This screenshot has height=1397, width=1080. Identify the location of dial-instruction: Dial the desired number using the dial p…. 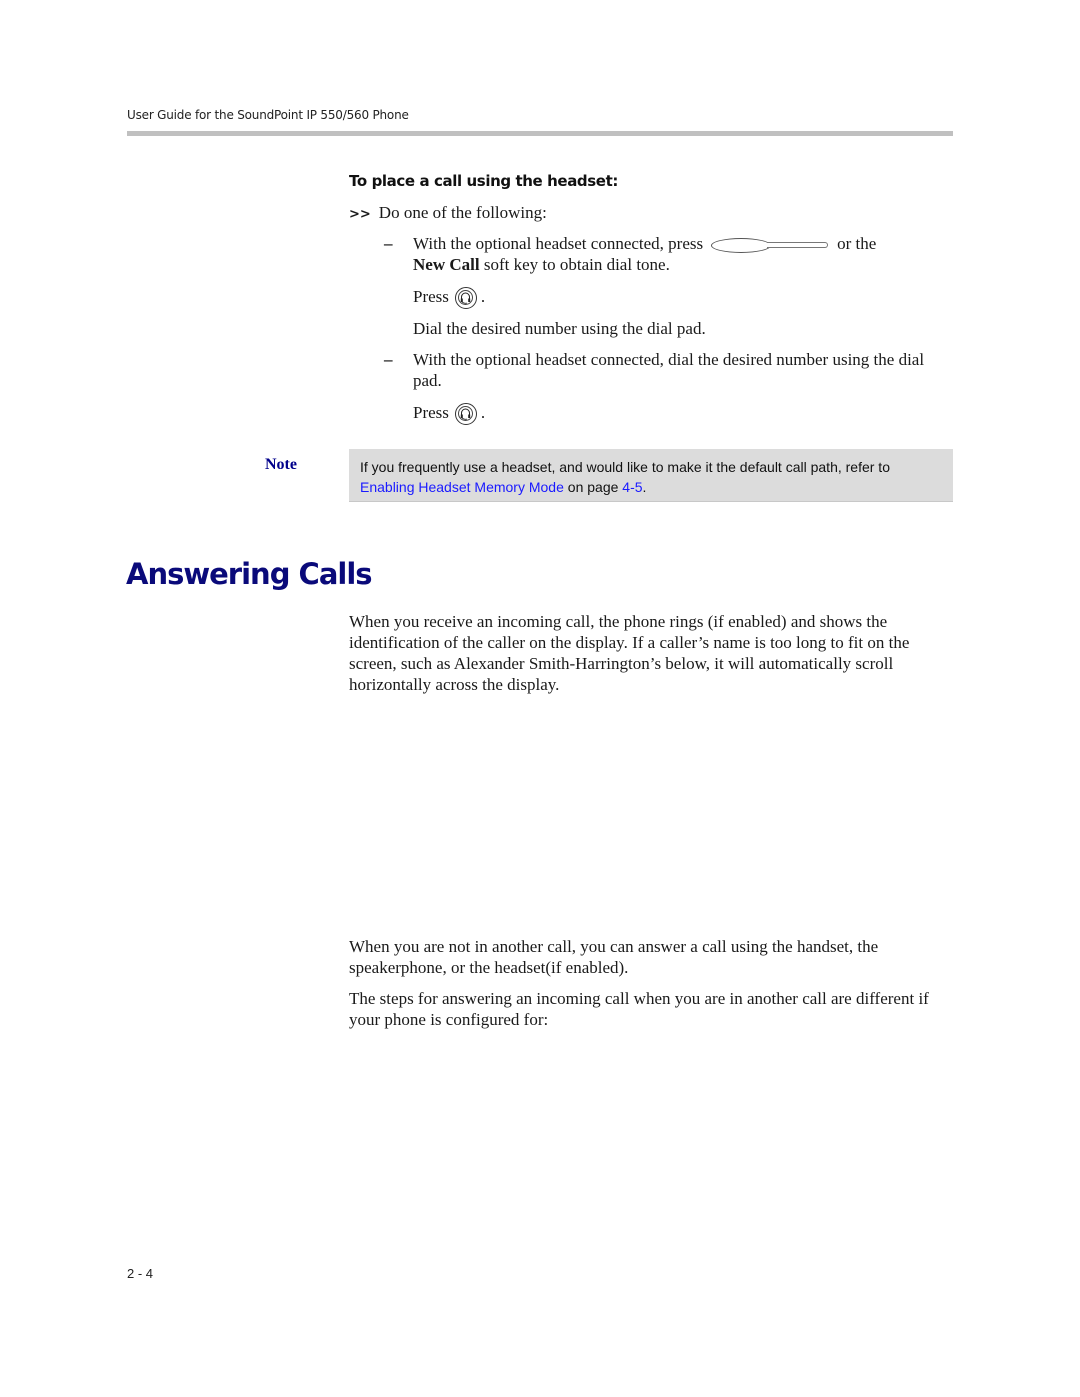
(559, 328).